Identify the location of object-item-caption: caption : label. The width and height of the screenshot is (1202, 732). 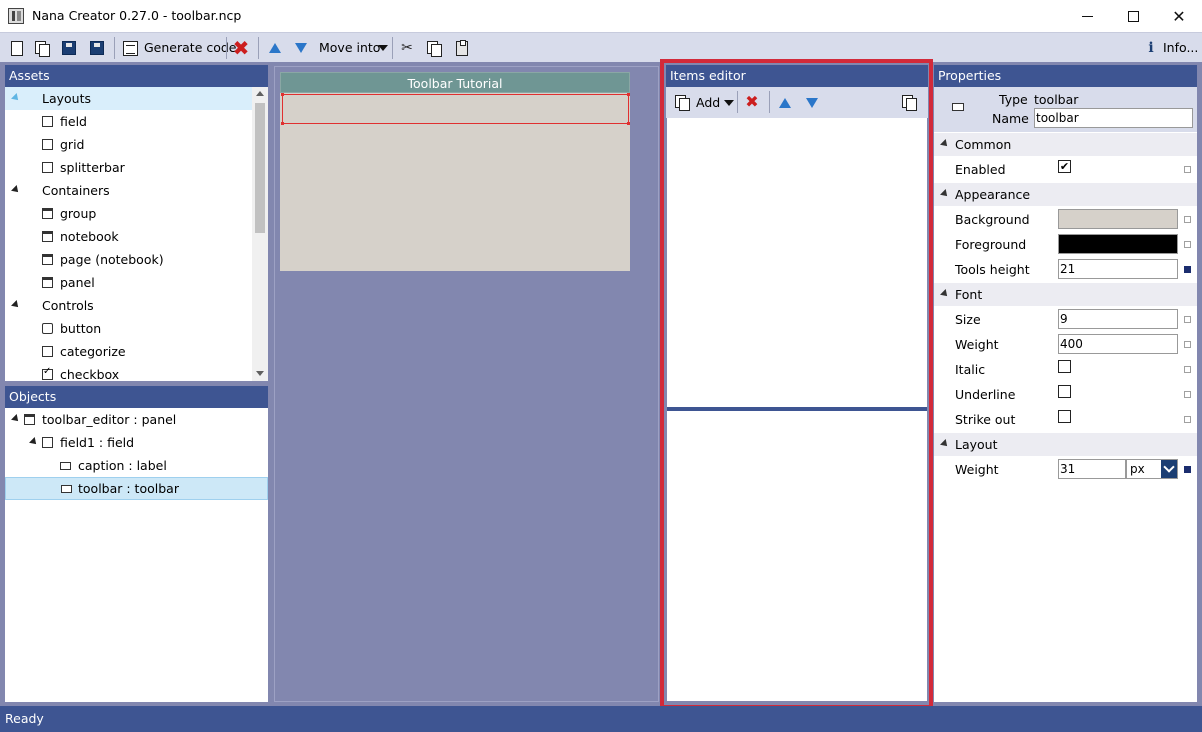
(136, 465).